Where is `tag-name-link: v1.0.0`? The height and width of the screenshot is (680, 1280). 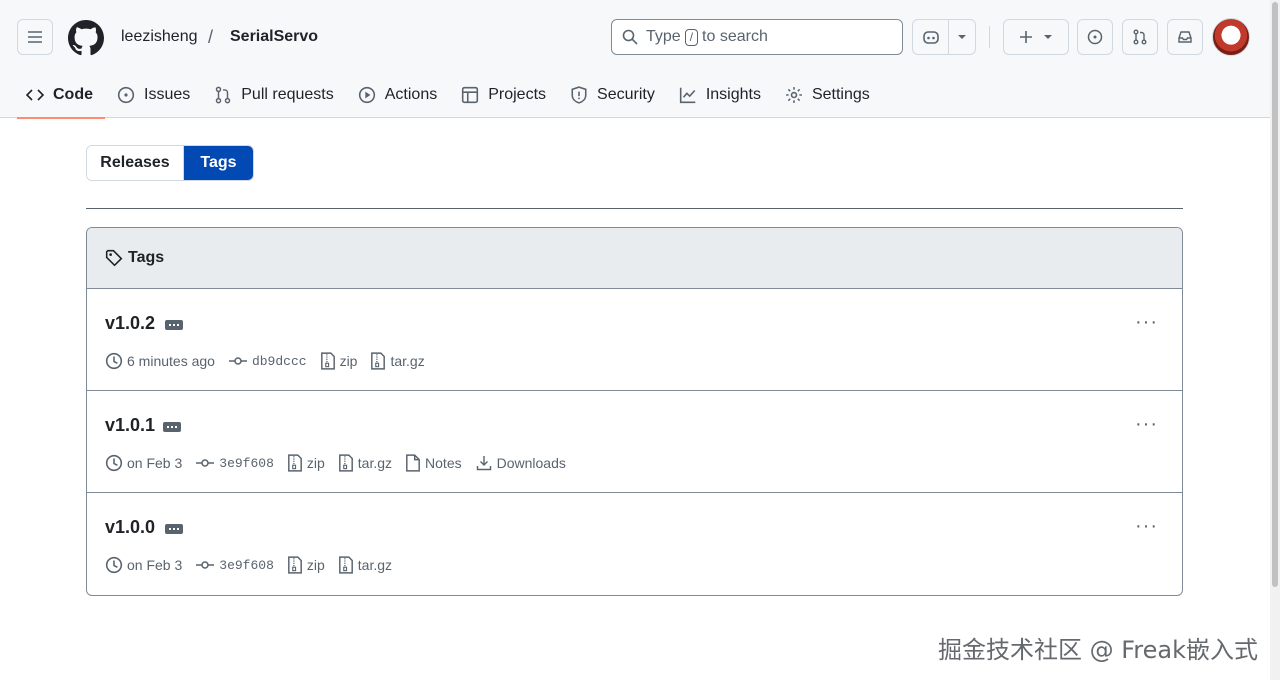
tag-name-link: v1.0.0 is located at coordinates (130, 527).